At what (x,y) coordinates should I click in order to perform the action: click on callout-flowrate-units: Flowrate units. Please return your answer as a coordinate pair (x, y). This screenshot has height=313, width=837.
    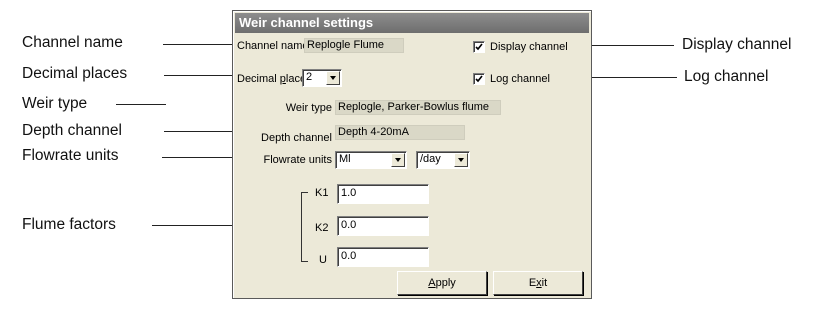
    Looking at the image, I should click on (70, 155).